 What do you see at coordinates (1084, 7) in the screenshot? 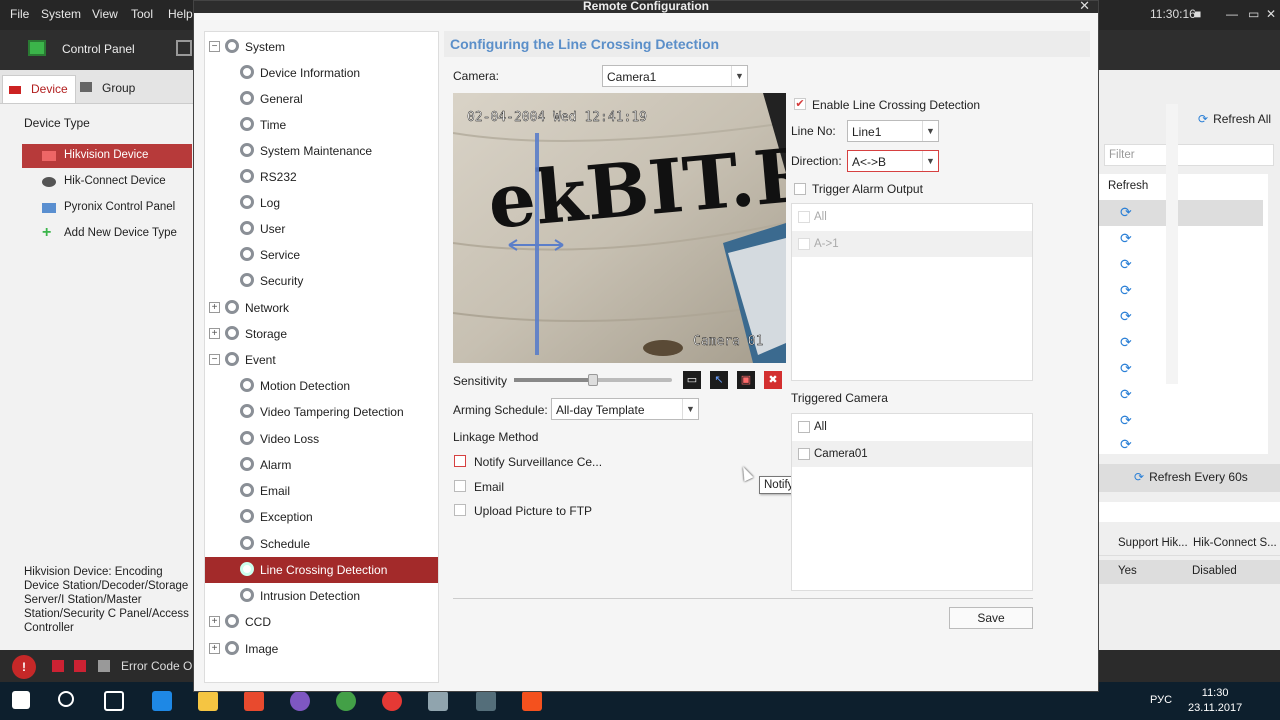
I see `close-icon: ✕` at bounding box center [1084, 7].